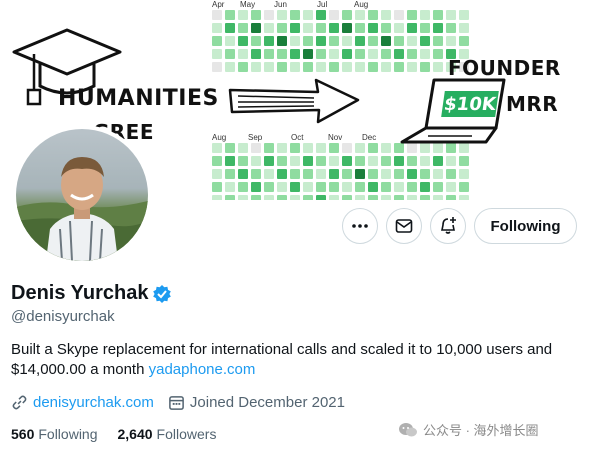 Image resolution: width=592 pixels, height=452 pixels. What do you see at coordinates (219, 137) in the screenshot?
I see `month-label: Aug` at bounding box center [219, 137].